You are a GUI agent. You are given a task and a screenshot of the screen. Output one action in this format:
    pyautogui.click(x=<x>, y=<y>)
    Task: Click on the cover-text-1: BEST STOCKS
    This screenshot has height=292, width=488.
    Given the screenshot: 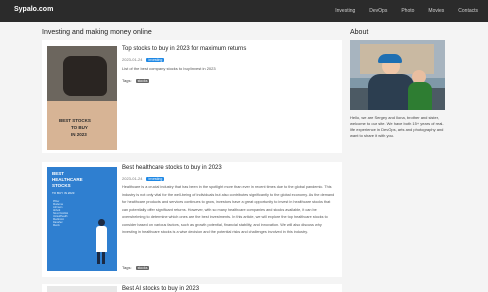 What is the action you would take?
    pyautogui.click(x=75, y=120)
    